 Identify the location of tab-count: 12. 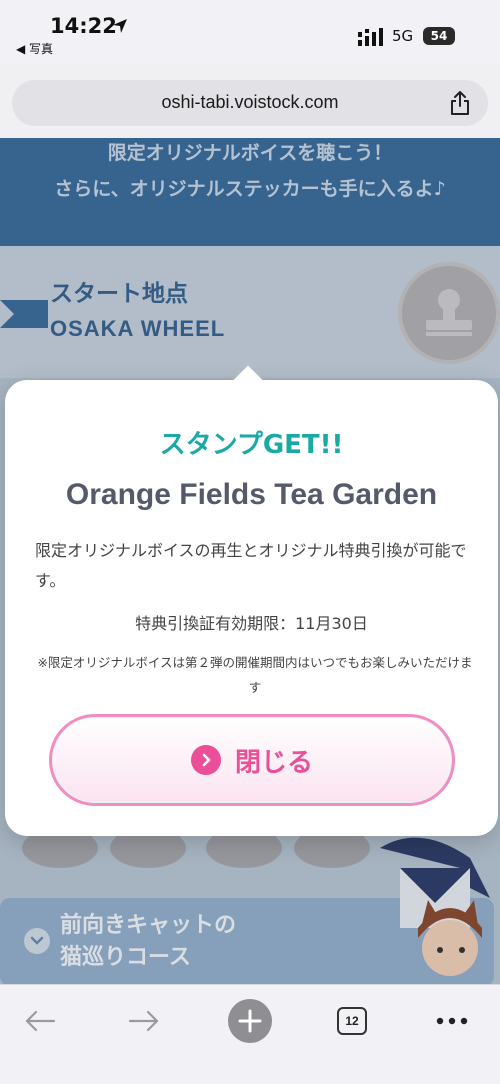
(352, 1021).